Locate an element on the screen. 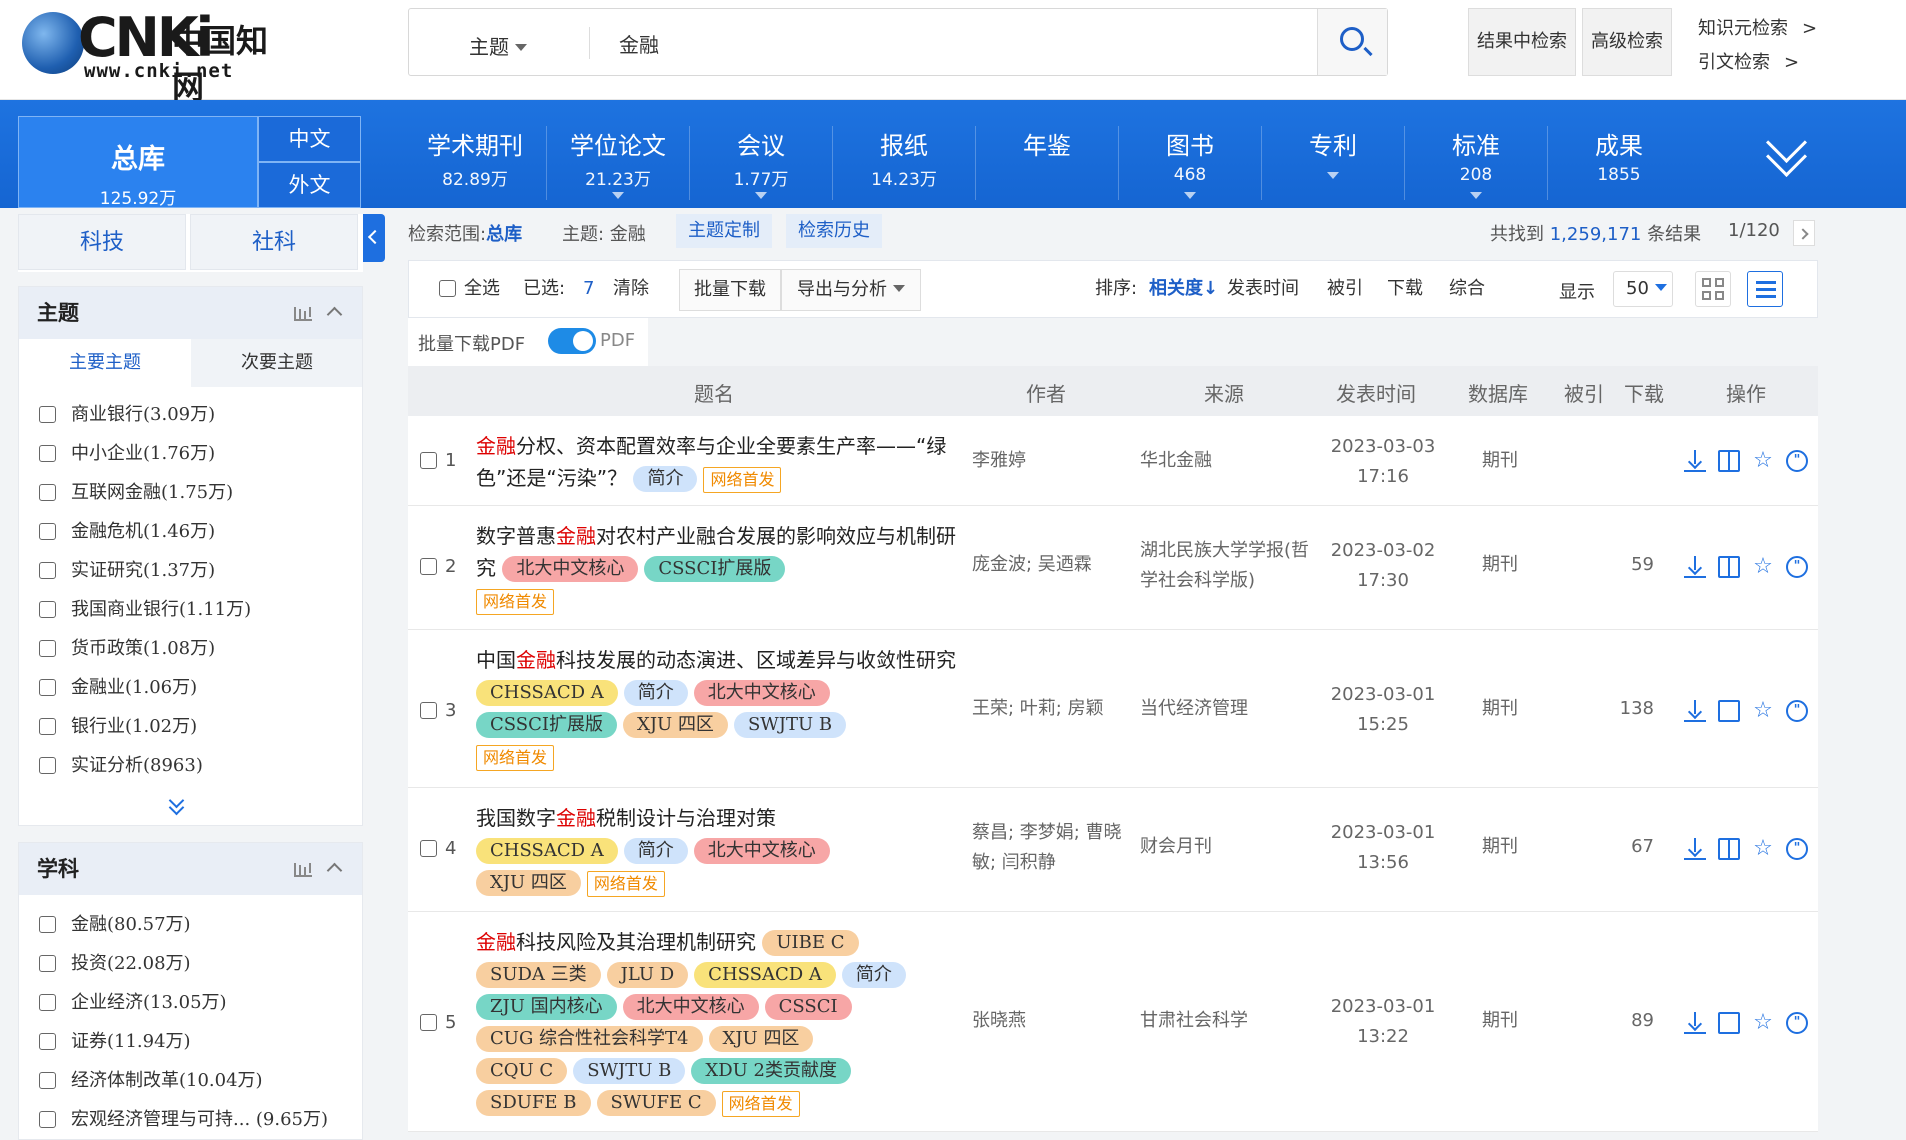 The image size is (1906, 1140). search-scope-select: 主题 is located at coordinates (498, 45).